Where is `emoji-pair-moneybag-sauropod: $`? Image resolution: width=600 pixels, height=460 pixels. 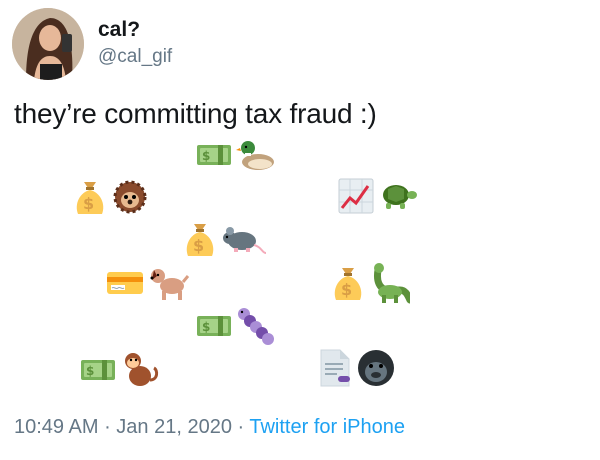 emoji-pair-moneybag-sauropod: $ is located at coordinates (370, 283).